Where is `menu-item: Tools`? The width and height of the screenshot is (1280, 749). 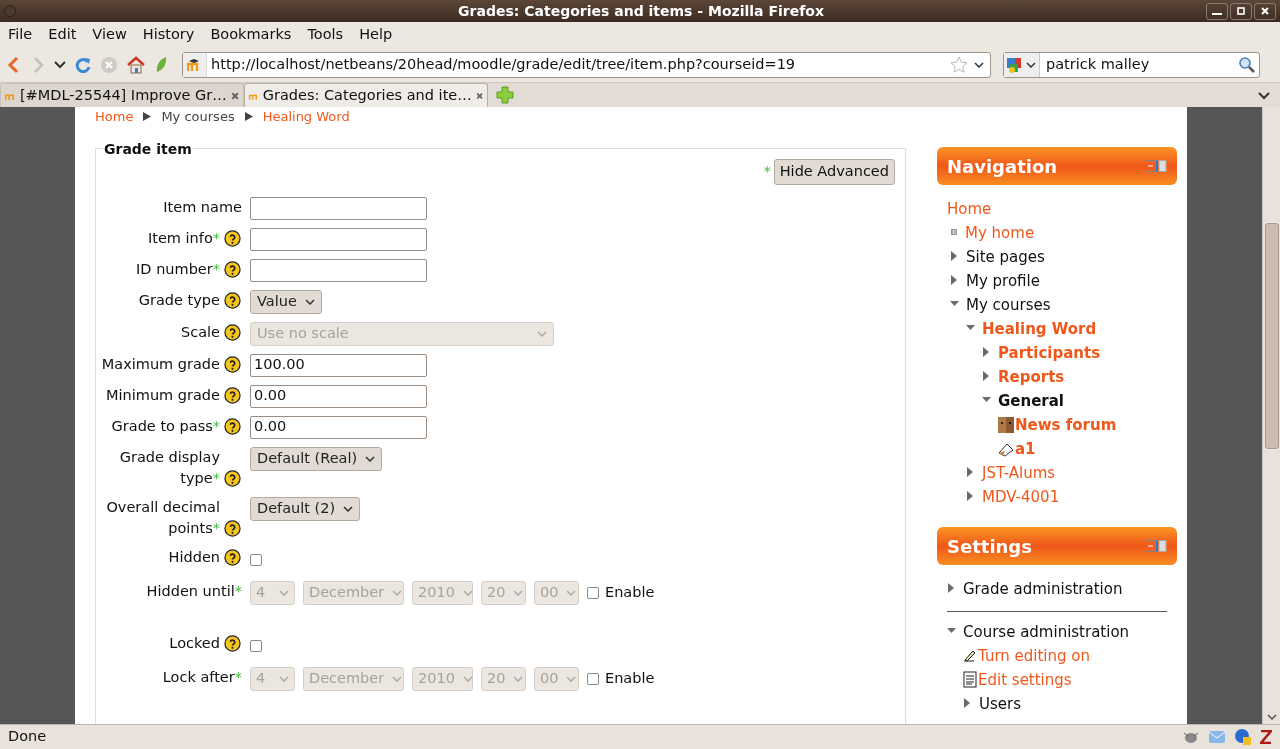
menu-item: Tools is located at coordinates (325, 35).